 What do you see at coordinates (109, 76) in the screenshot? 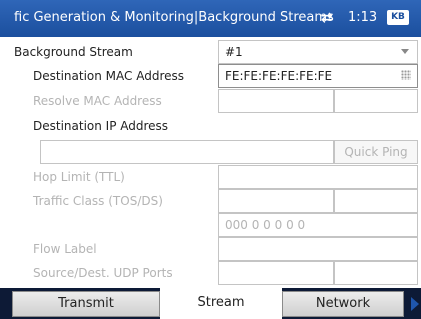
I see `destination-mac-label: Destination MAC Address` at bounding box center [109, 76].